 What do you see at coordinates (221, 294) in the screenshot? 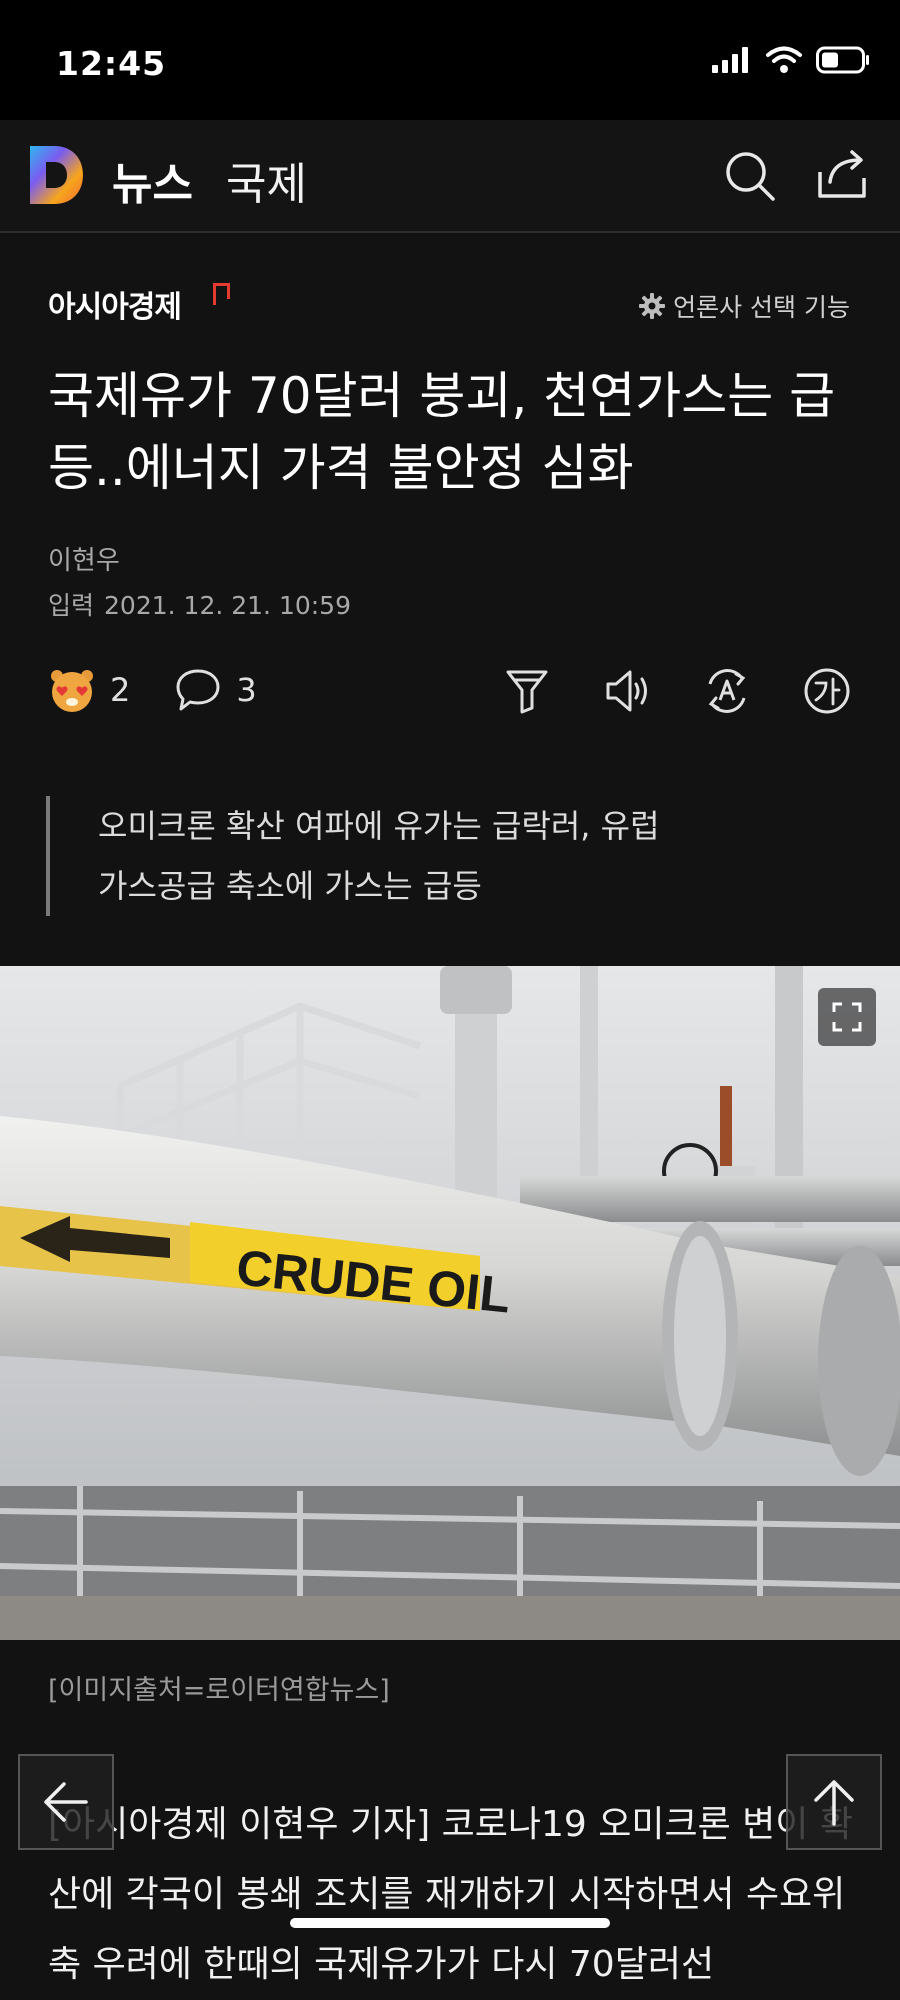
I see `publisher-flag-icon` at bounding box center [221, 294].